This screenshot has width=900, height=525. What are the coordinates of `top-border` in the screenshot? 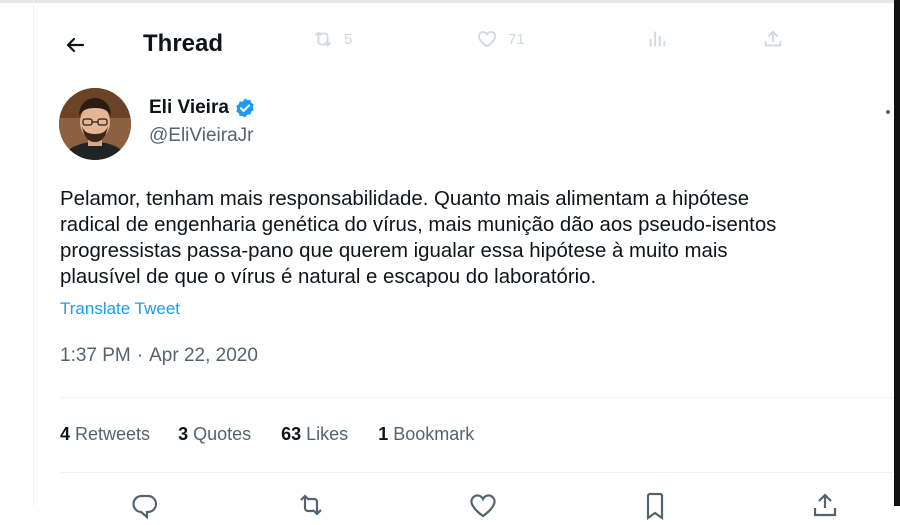 It's located at (450, 1).